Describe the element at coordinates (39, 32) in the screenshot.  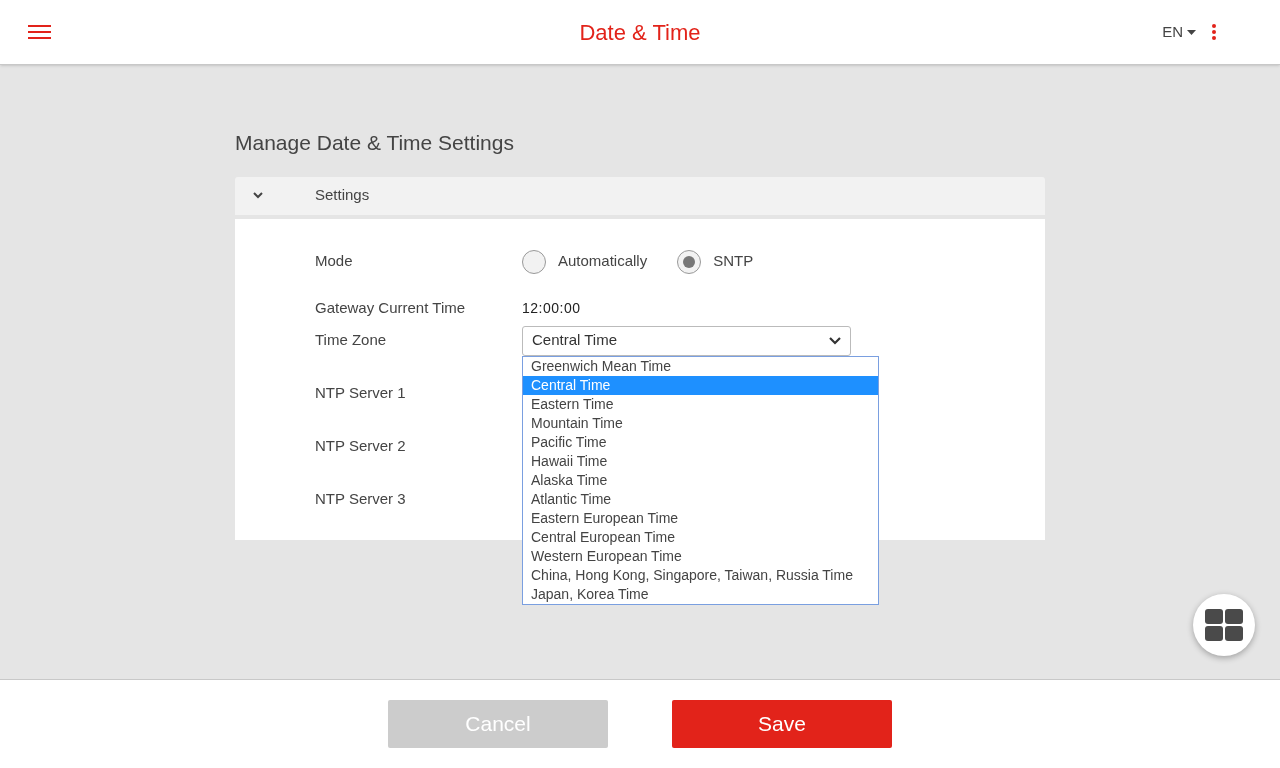
I see `menu-icon` at that location.